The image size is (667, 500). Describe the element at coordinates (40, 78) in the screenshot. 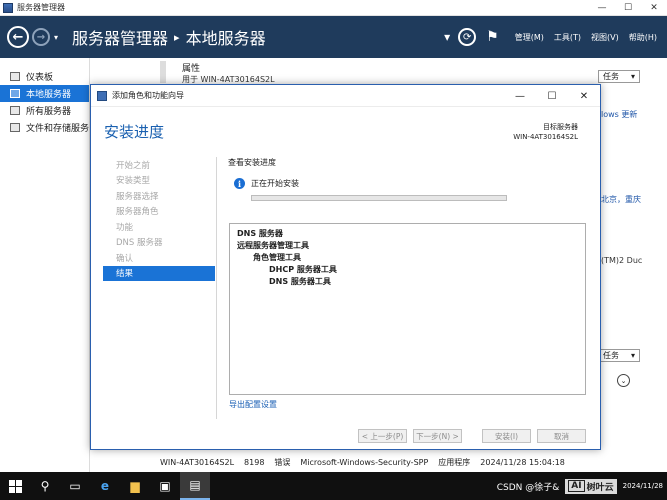

I see `nav-item-label: 仪表板` at that location.